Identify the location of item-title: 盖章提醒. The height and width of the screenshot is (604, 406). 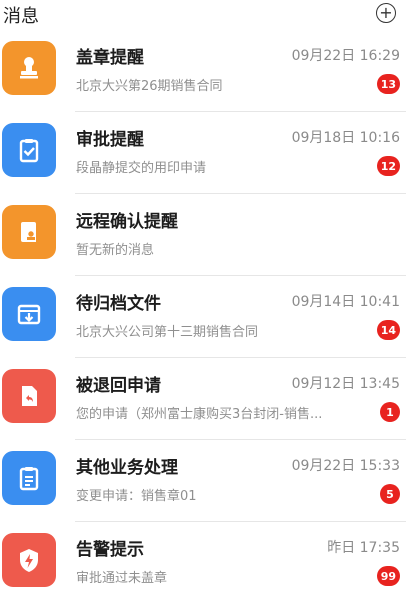
(110, 58).